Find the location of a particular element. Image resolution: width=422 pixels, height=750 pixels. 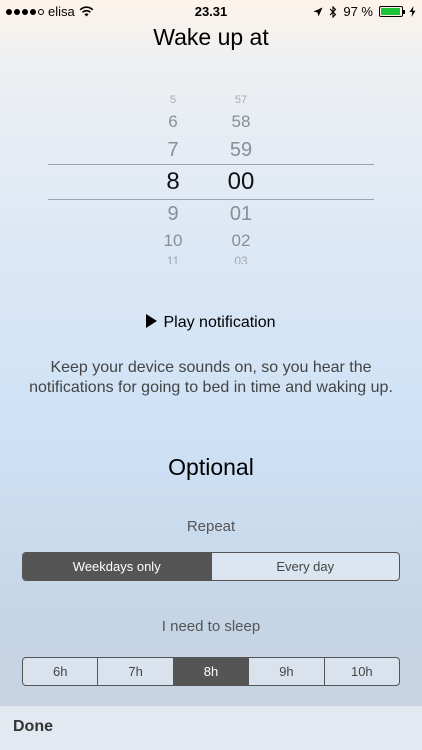

picker-hour-item: 9 is located at coordinates (173, 214).